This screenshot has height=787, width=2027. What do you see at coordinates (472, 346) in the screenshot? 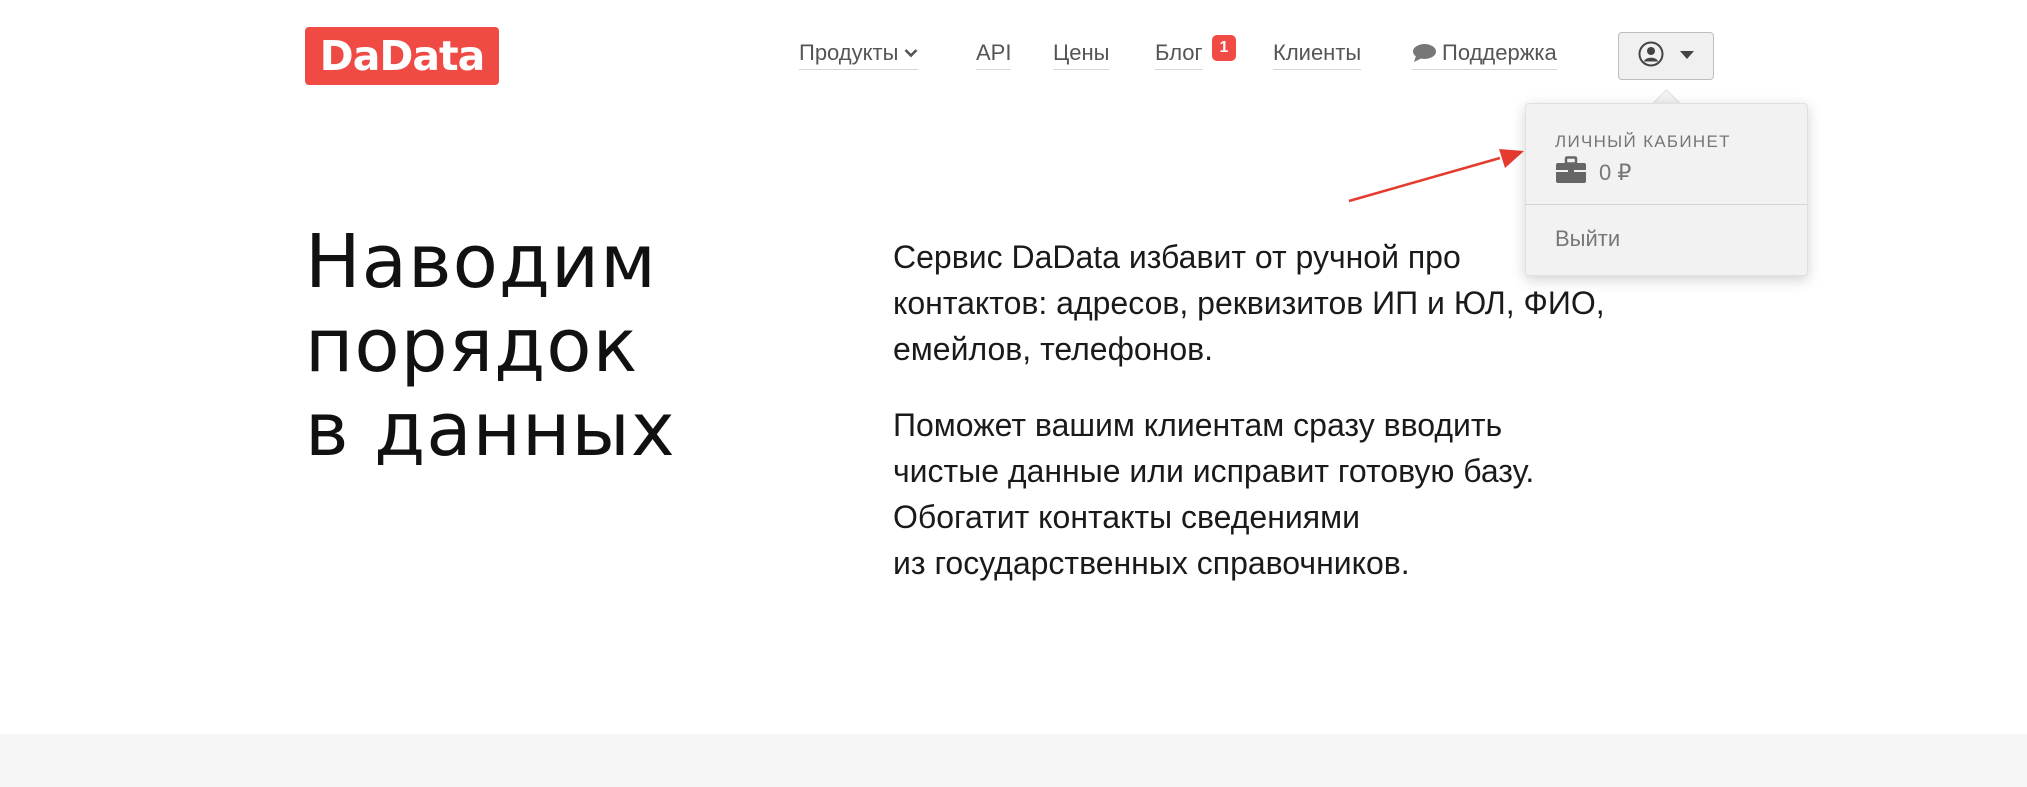
I see `hero-title-line: порядок` at bounding box center [472, 346].